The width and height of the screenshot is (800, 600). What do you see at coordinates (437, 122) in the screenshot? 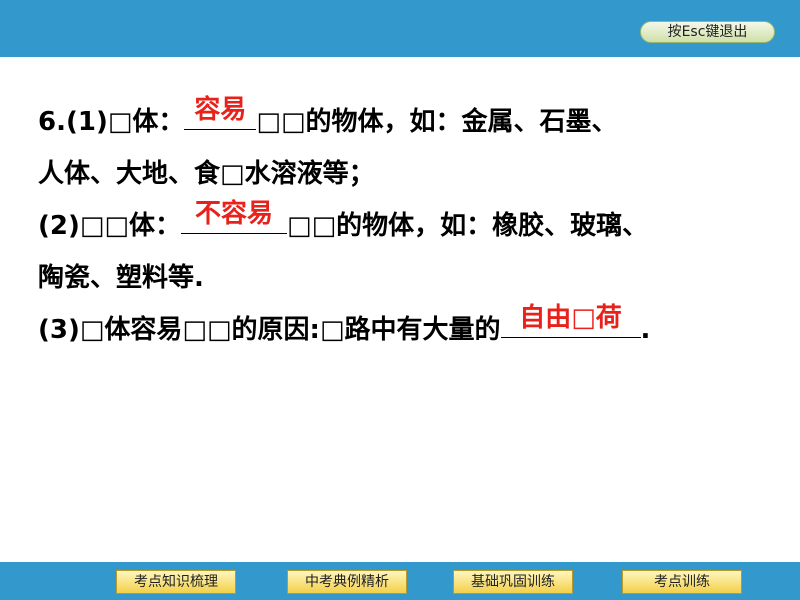
I see `line-1-suffix: □□的物体，如：金属、石墨、` at bounding box center [437, 122].